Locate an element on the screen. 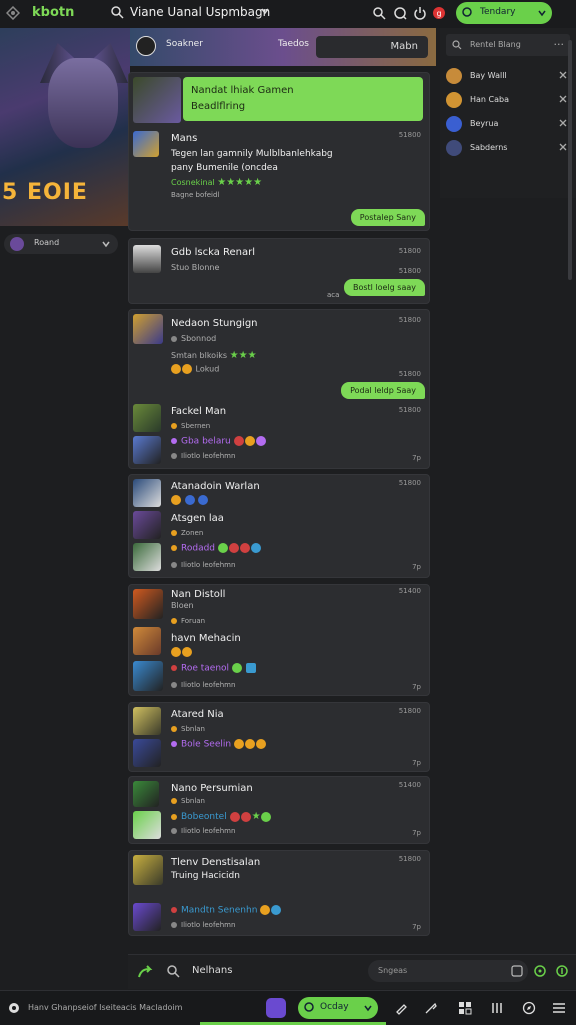  search-placeholder: Rentel Blang is located at coordinates (495, 44).